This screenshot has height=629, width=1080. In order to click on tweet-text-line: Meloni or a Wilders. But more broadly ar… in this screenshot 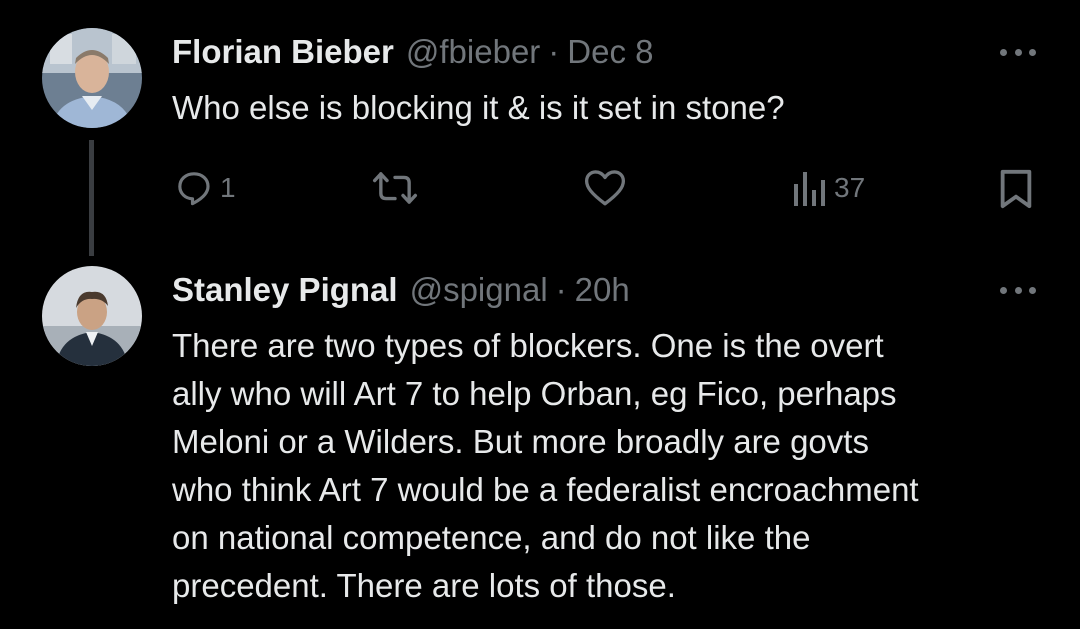, I will do `click(520, 441)`.